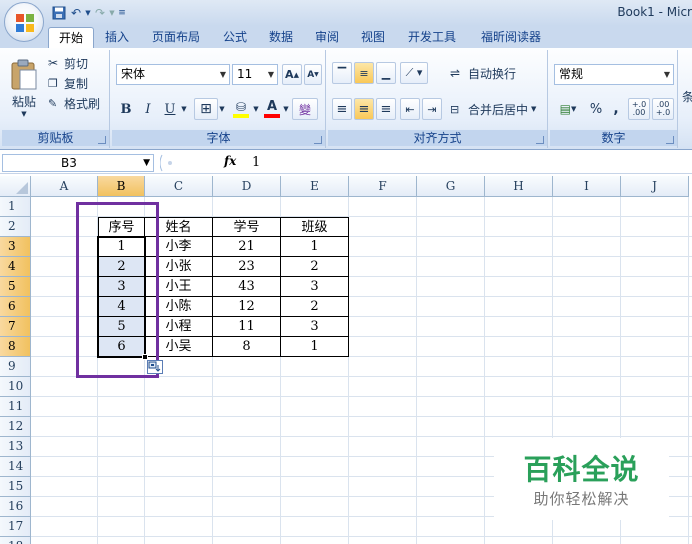 The height and width of the screenshot is (544, 692). I want to click on font-name-combo: 宋体 ▼, so click(173, 74).